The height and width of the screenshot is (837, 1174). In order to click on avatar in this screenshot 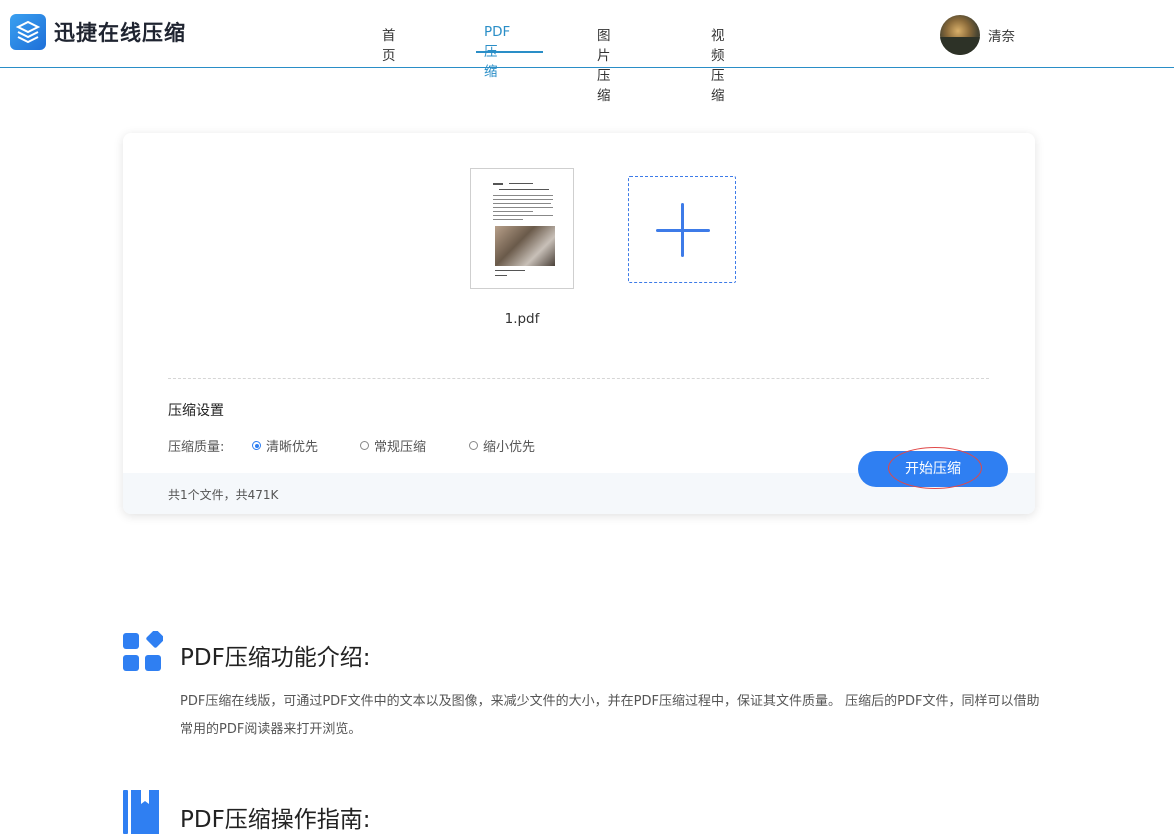, I will do `click(960, 35)`.